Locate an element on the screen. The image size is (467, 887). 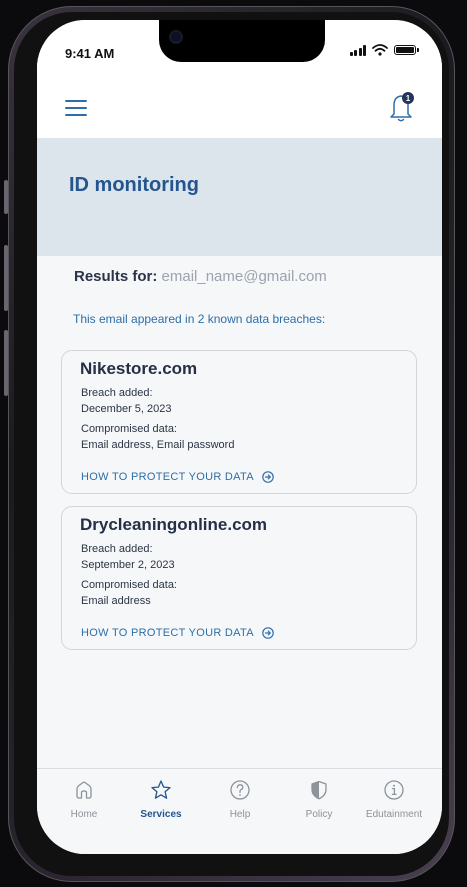
signal-icon is located at coordinates (357, 50).